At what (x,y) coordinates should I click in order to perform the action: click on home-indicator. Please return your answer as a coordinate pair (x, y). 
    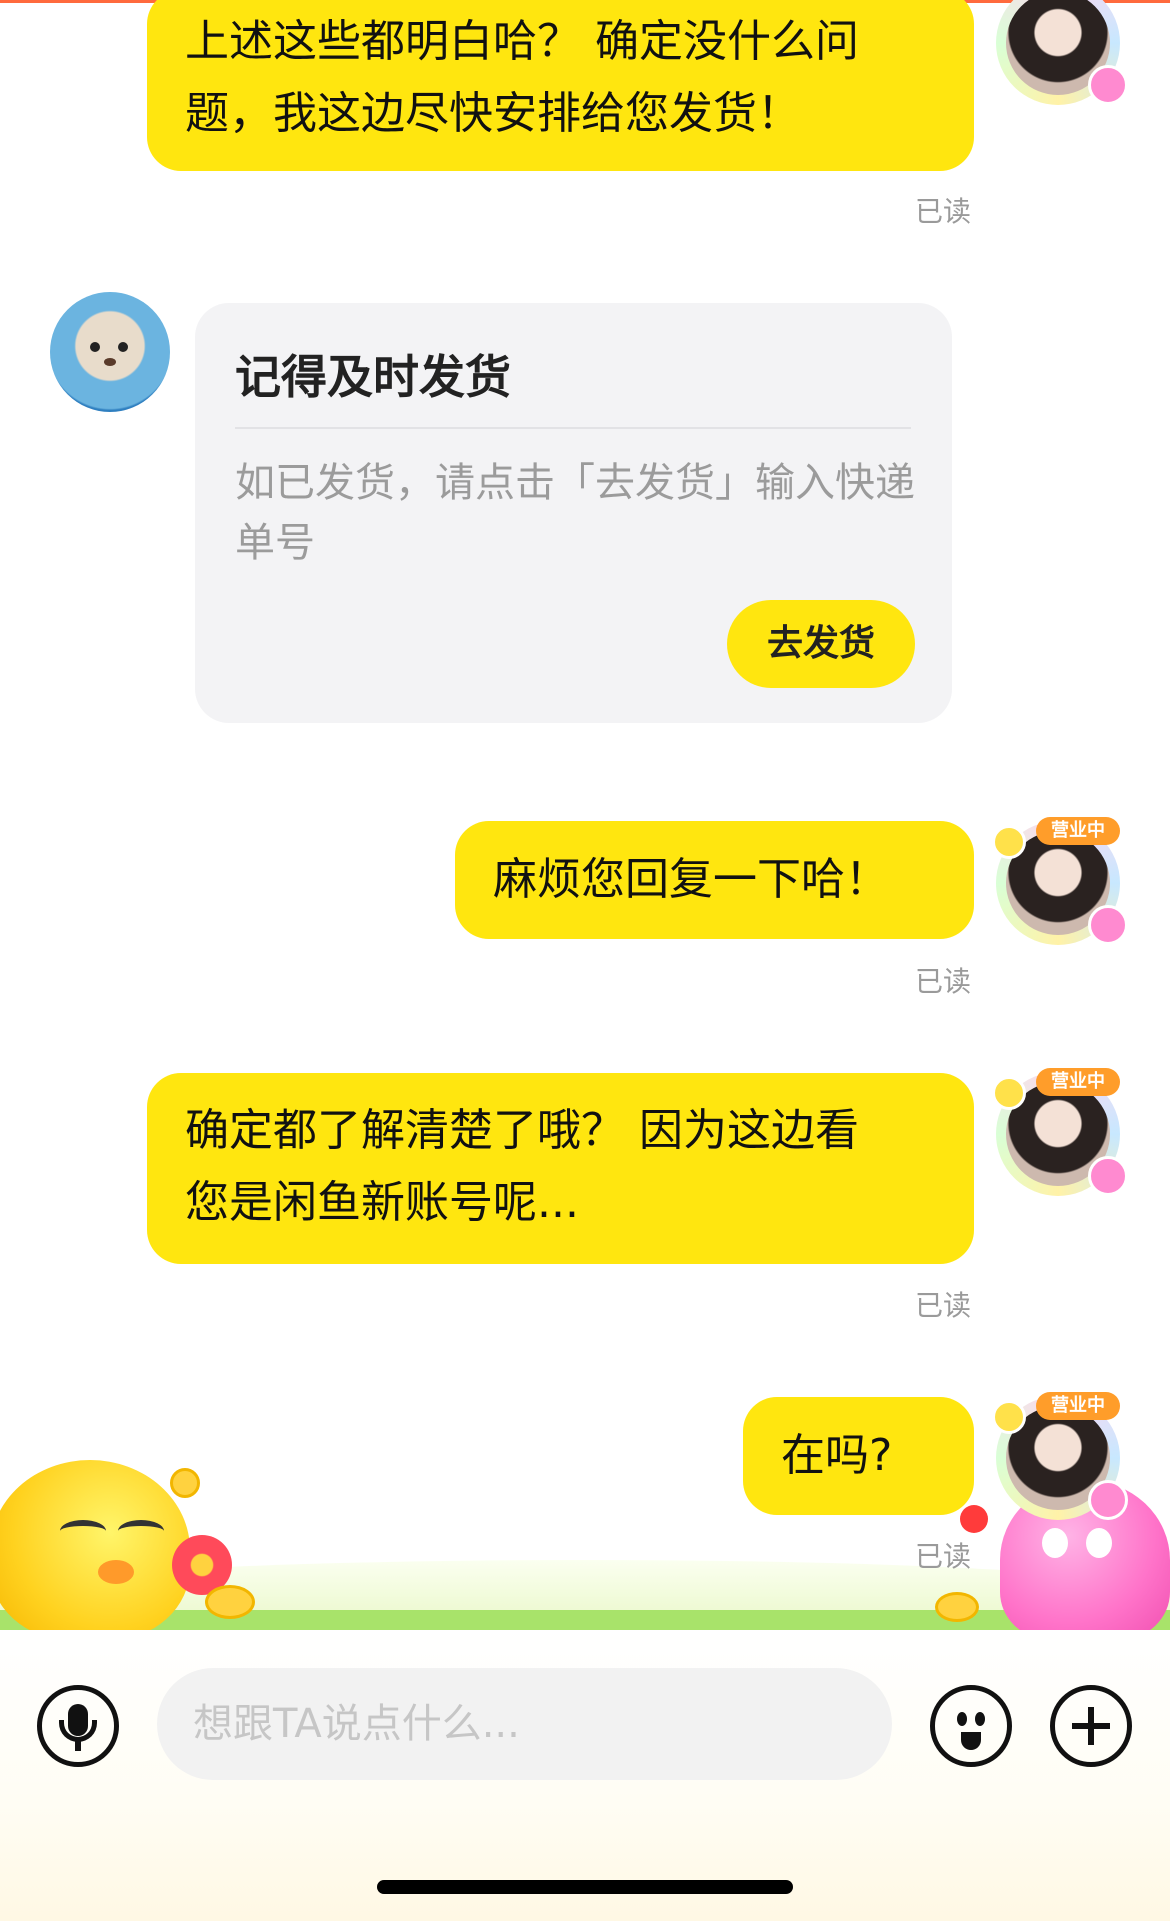
    Looking at the image, I should click on (585, 1887).